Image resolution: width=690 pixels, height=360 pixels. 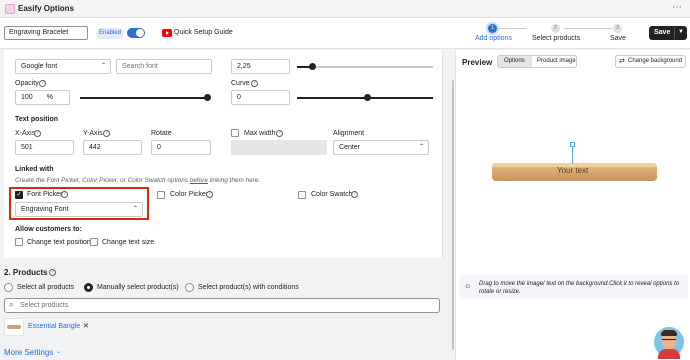 I want to click on preview-title: Preview, so click(x=477, y=62).